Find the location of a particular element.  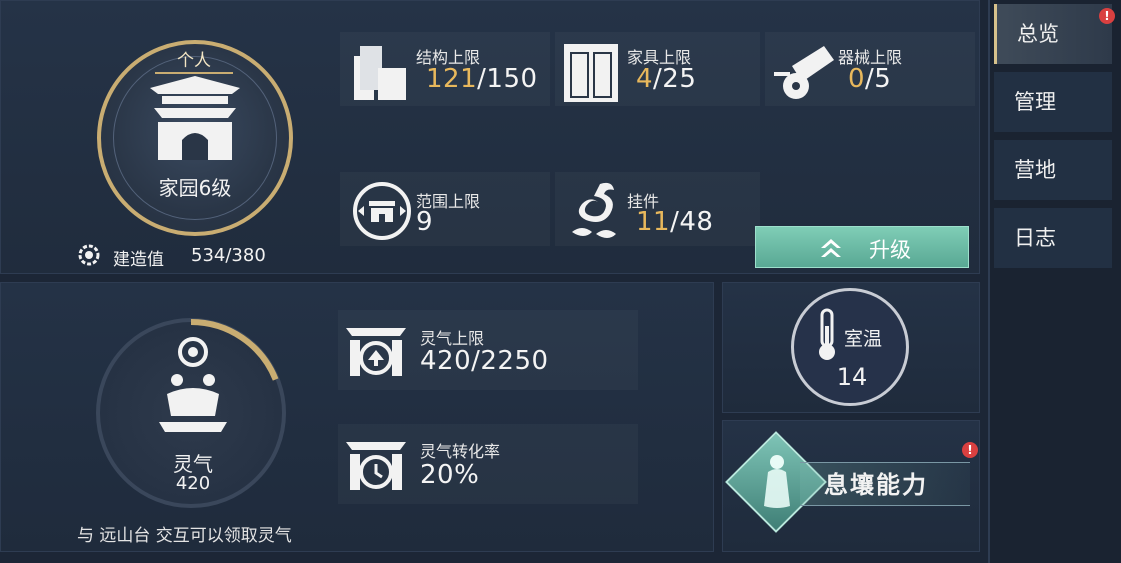

lingqi-hint: 与 远山台 交互可以领取灵气 is located at coordinates (184, 536).